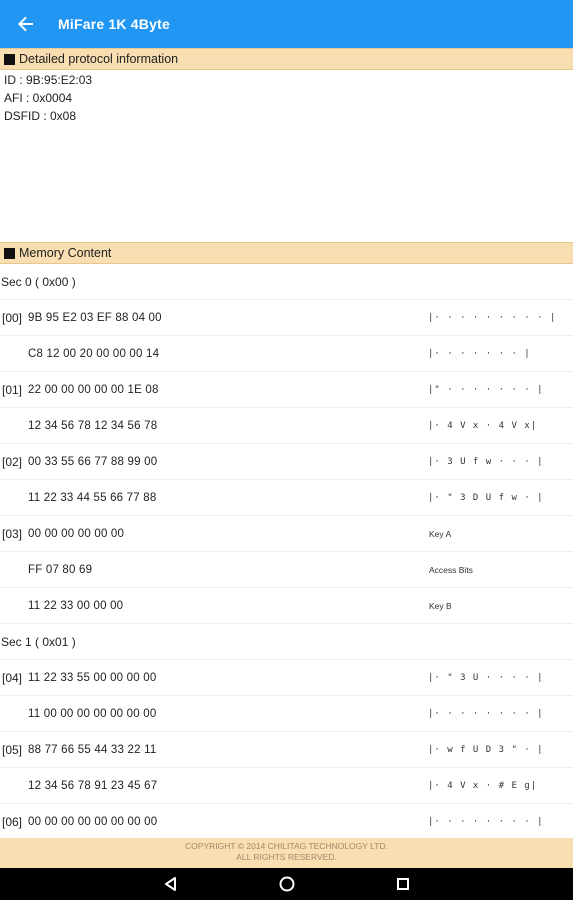 This screenshot has width=573, height=900. What do you see at coordinates (286, 570) in the screenshot?
I see `memory-row: FF 07 80 69 Access Bits` at bounding box center [286, 570].